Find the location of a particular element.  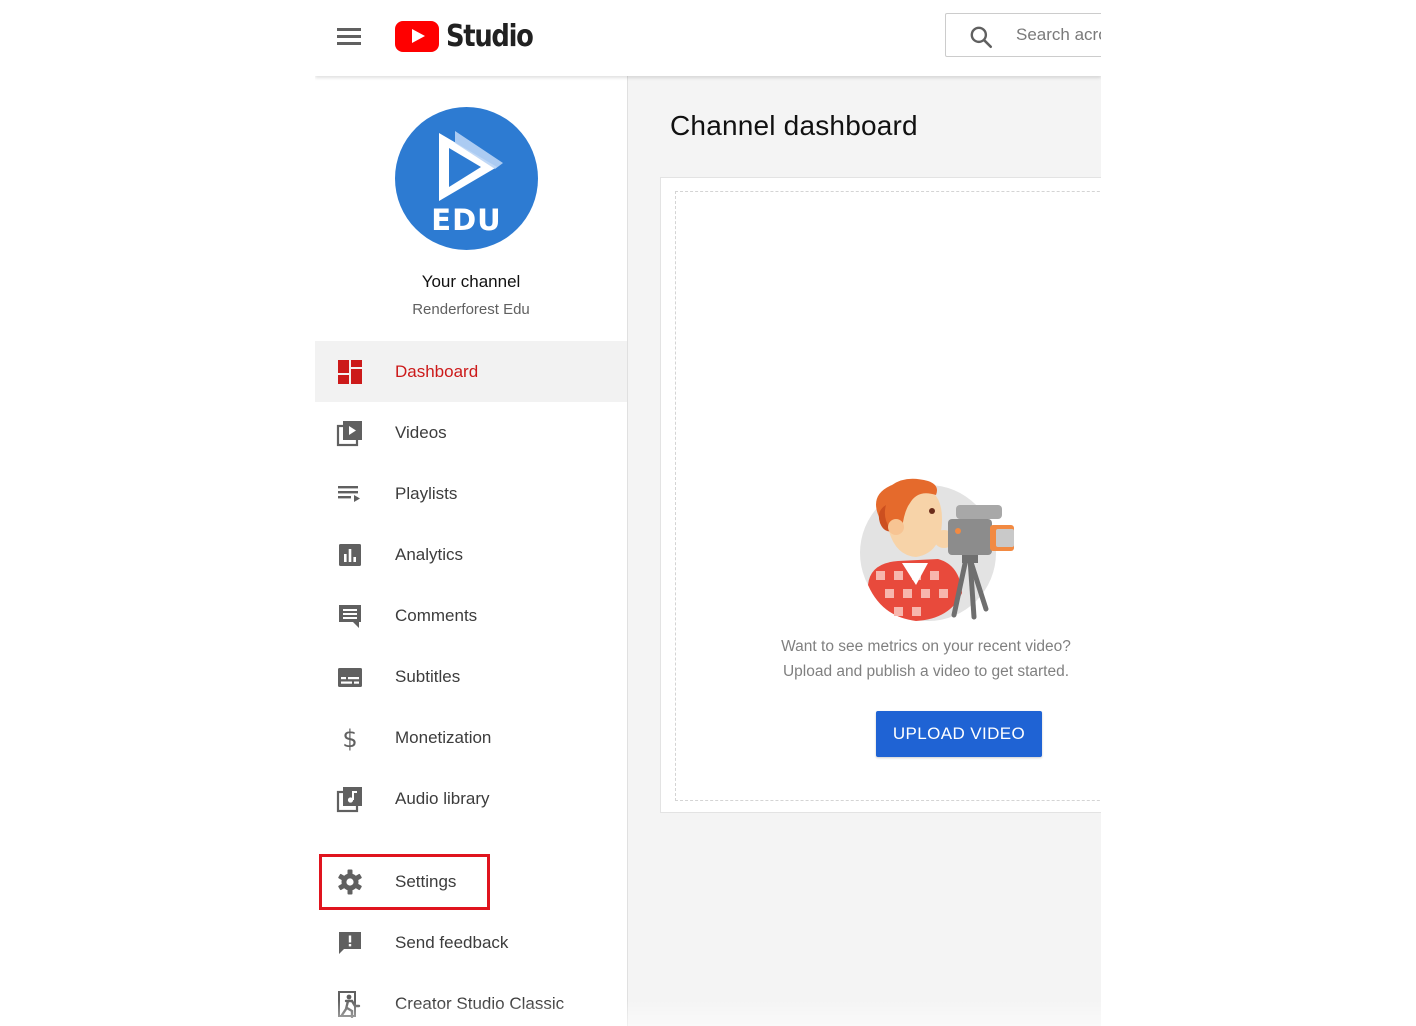

sidebar-item-label: Monetization is located at coordinates (443, 737).